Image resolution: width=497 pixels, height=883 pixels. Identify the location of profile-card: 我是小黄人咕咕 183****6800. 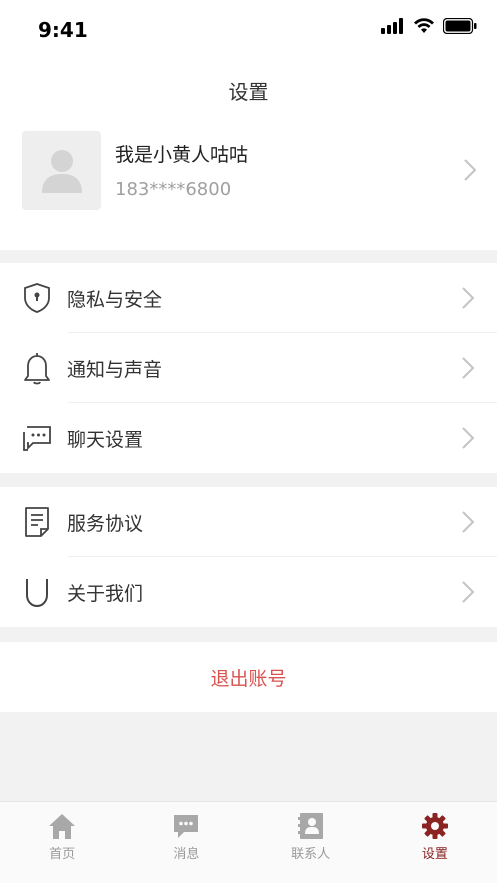
(249, 170).